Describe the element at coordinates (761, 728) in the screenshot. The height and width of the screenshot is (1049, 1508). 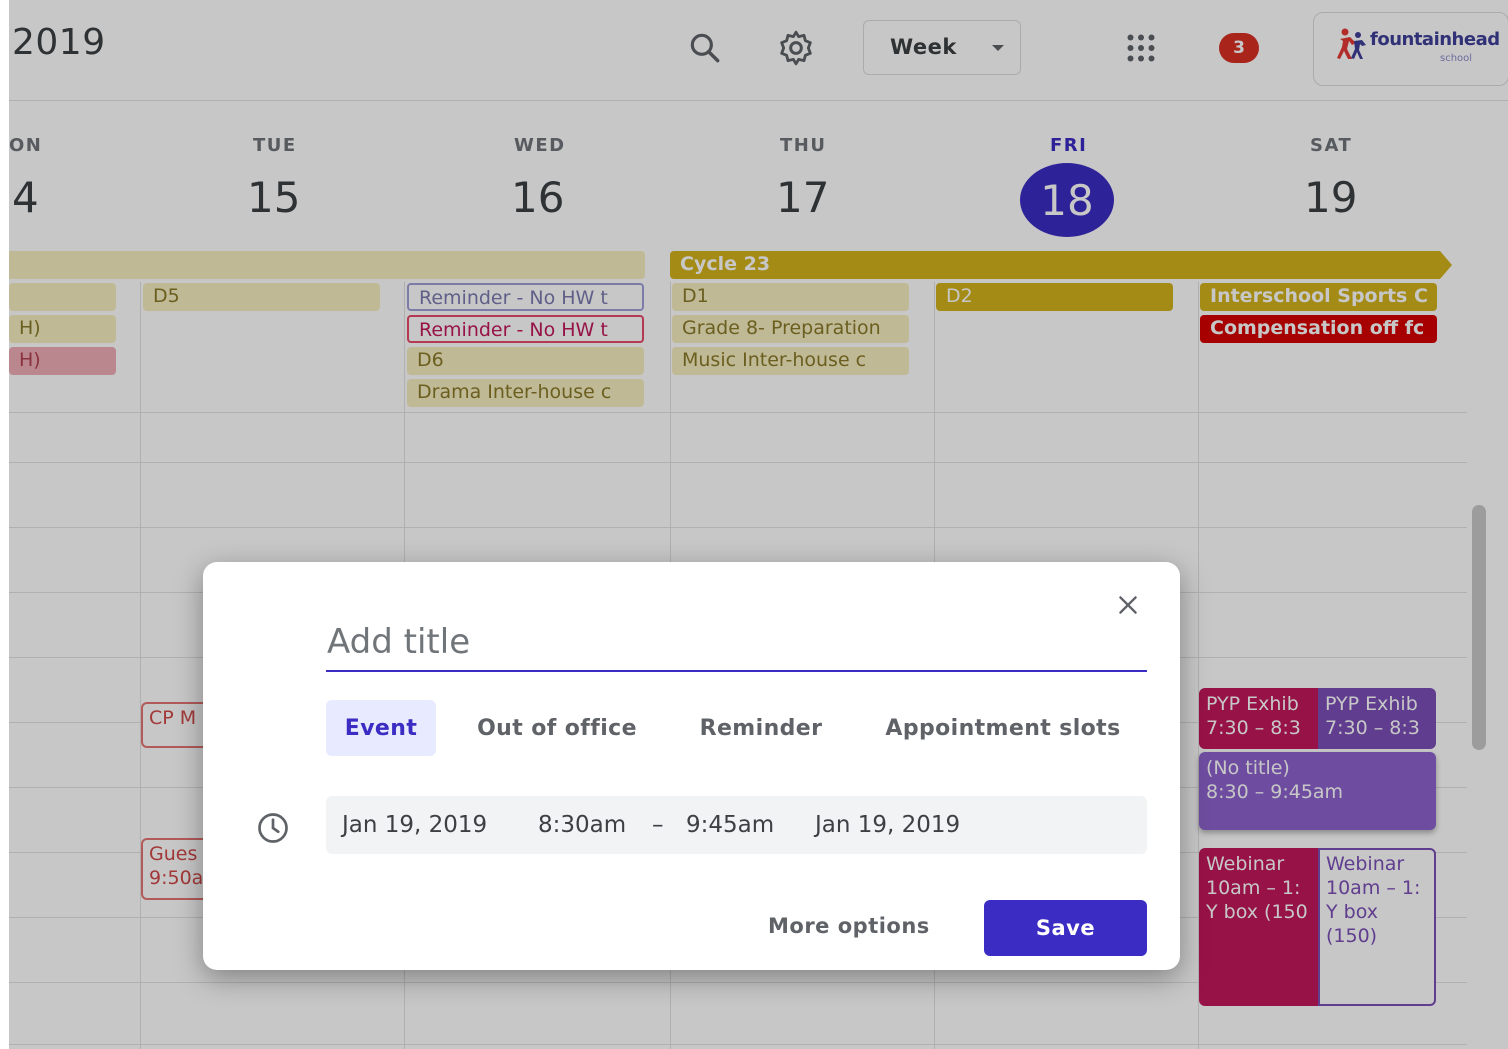
I see `tab-reminder: Reminder` at that location.